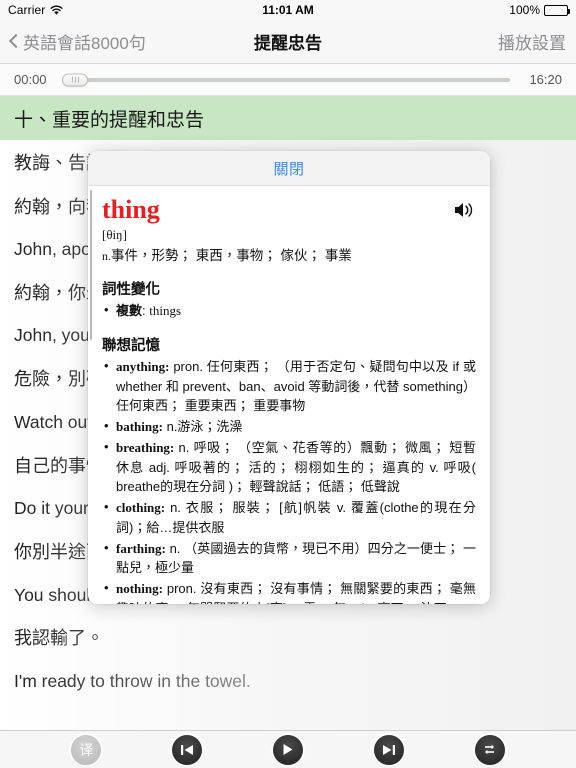 The image size is (576, 768). I want to click on sense-text: 事件，形勢； 東西，事物； 傢伙； 事業, so click(231, 255).